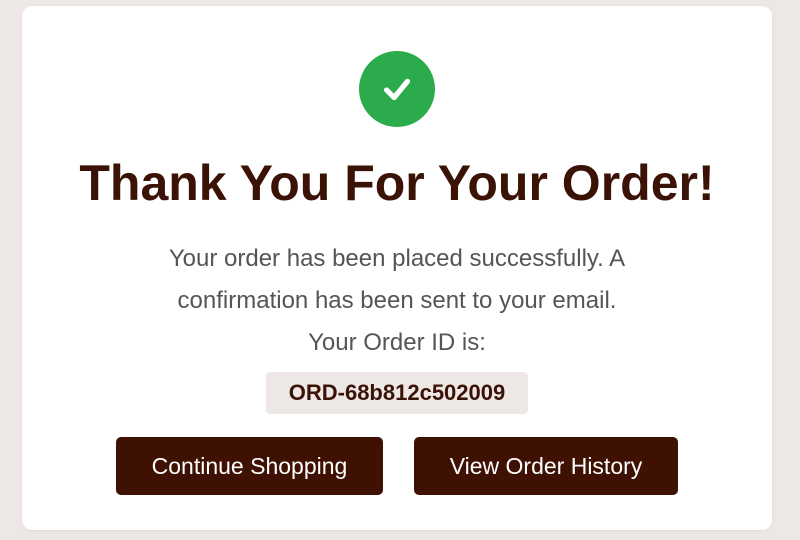 Image resolution: width=800 pixels, height=540 pixels. What do you see at coordinates (546, 466) in the screenshot?
I see `view-order-history-button: View Order History` at bounding box center [546, 466].